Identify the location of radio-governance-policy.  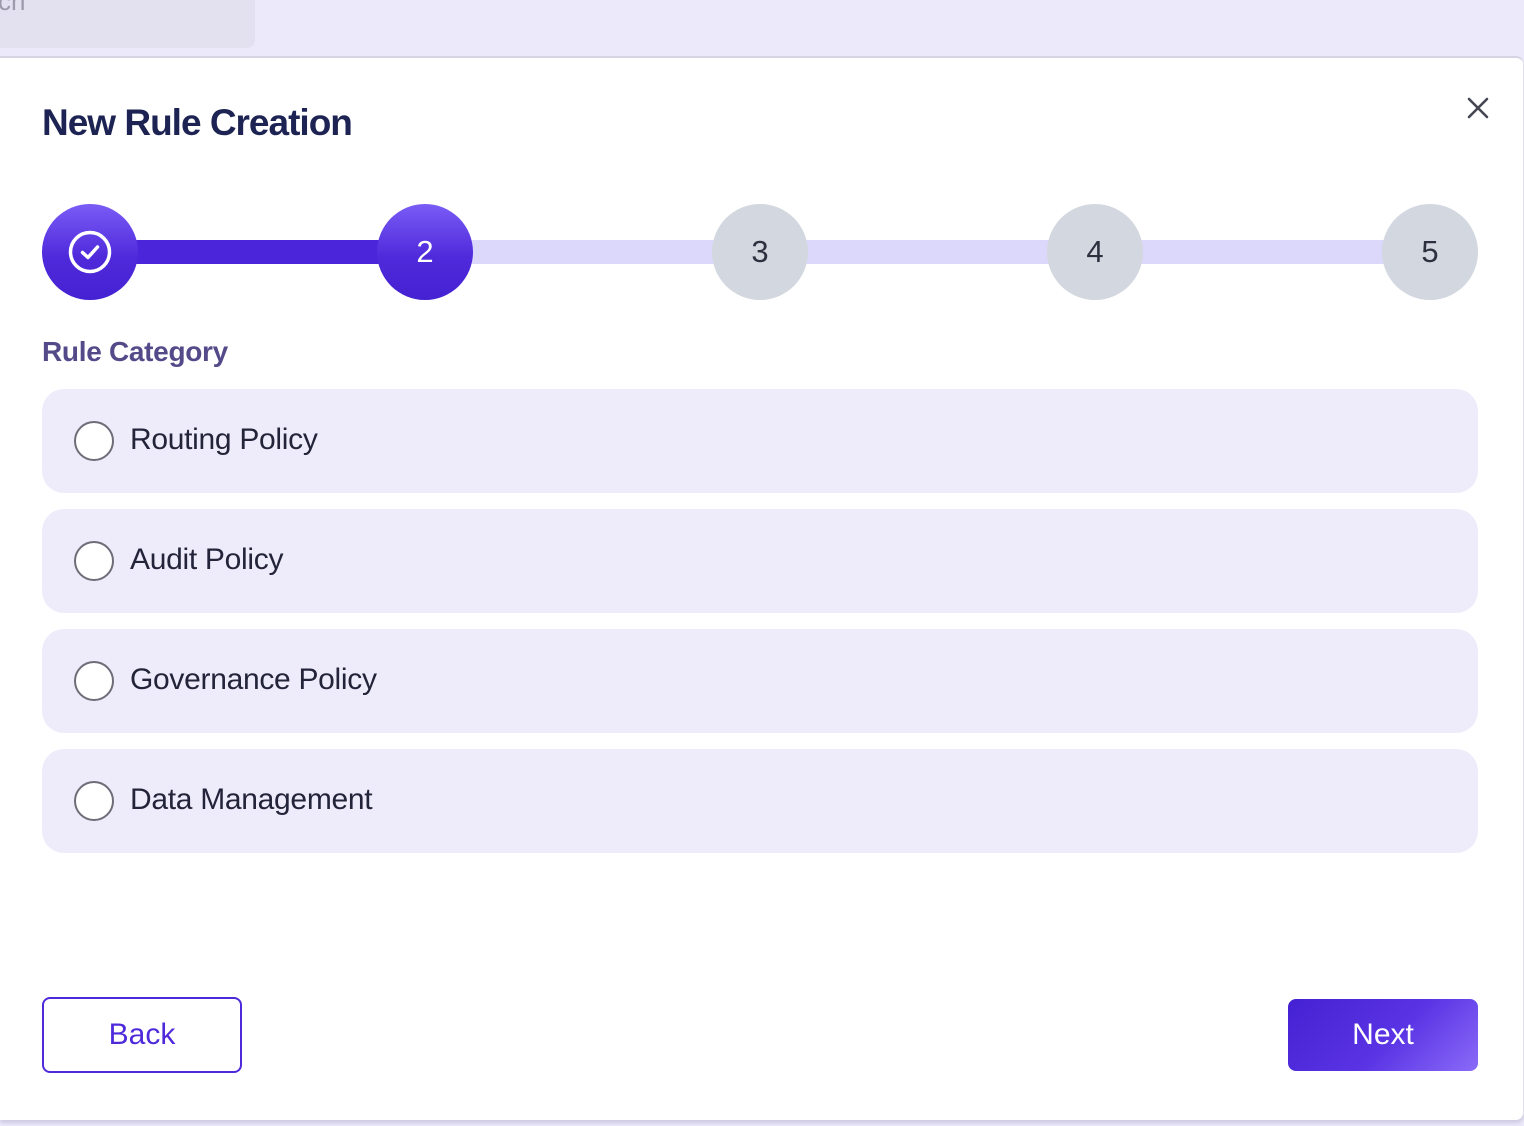
(94, 681).